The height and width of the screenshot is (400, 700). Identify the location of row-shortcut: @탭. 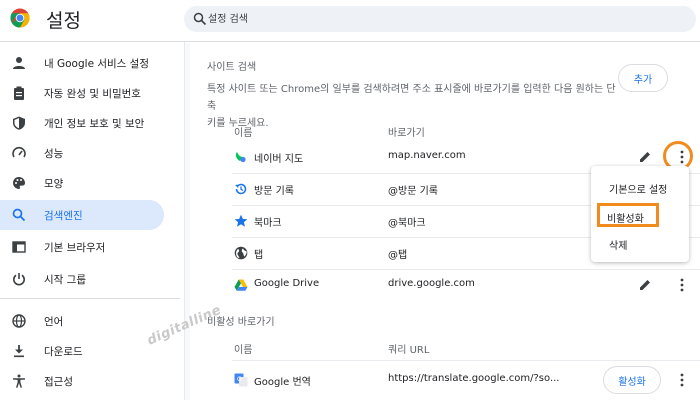
(398, 255).